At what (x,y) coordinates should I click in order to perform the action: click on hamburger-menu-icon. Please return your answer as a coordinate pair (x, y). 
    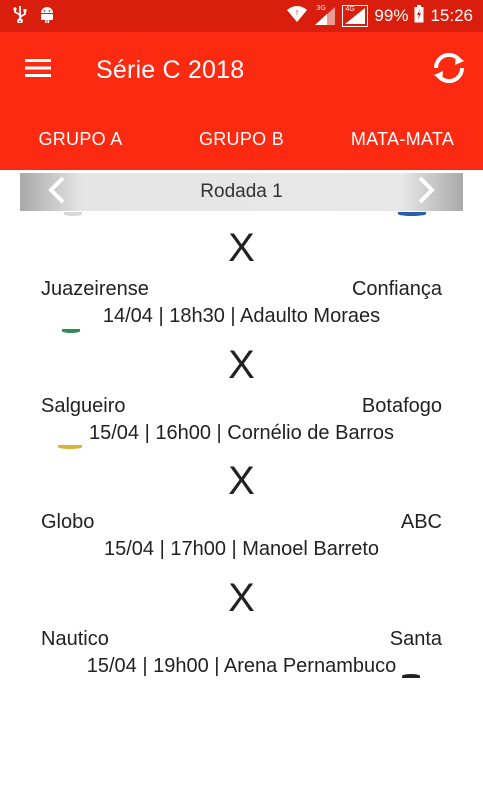
    Looking at the image, I should click on (38, 70).